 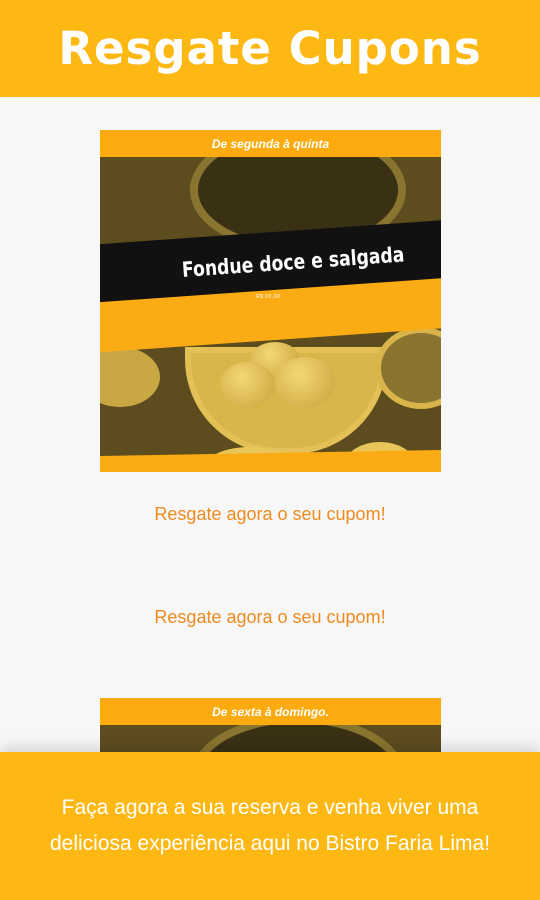 I want to click on page-title: Resgate Cupons, so click(x=270, y=48).